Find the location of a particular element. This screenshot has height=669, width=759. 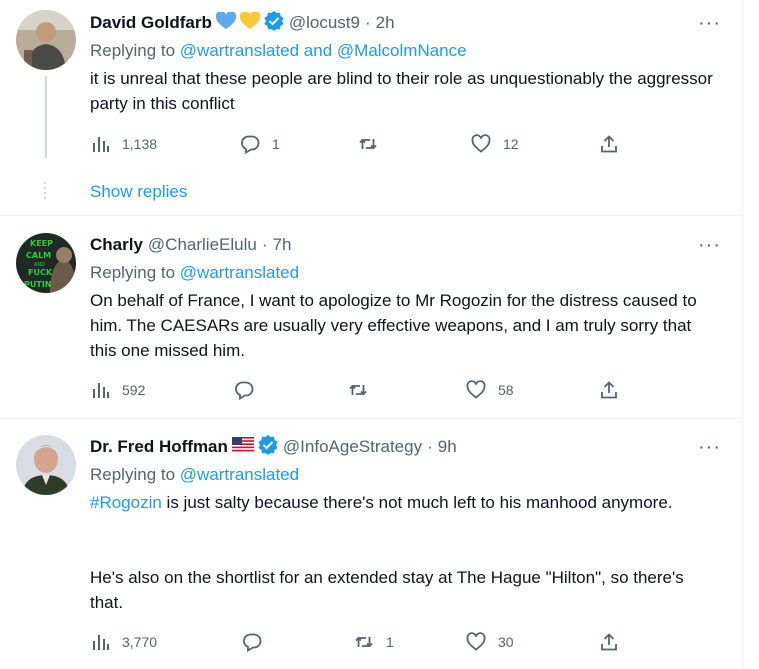

author-name: Dr. Fred Hoffman is located at coordinates (159, 447).